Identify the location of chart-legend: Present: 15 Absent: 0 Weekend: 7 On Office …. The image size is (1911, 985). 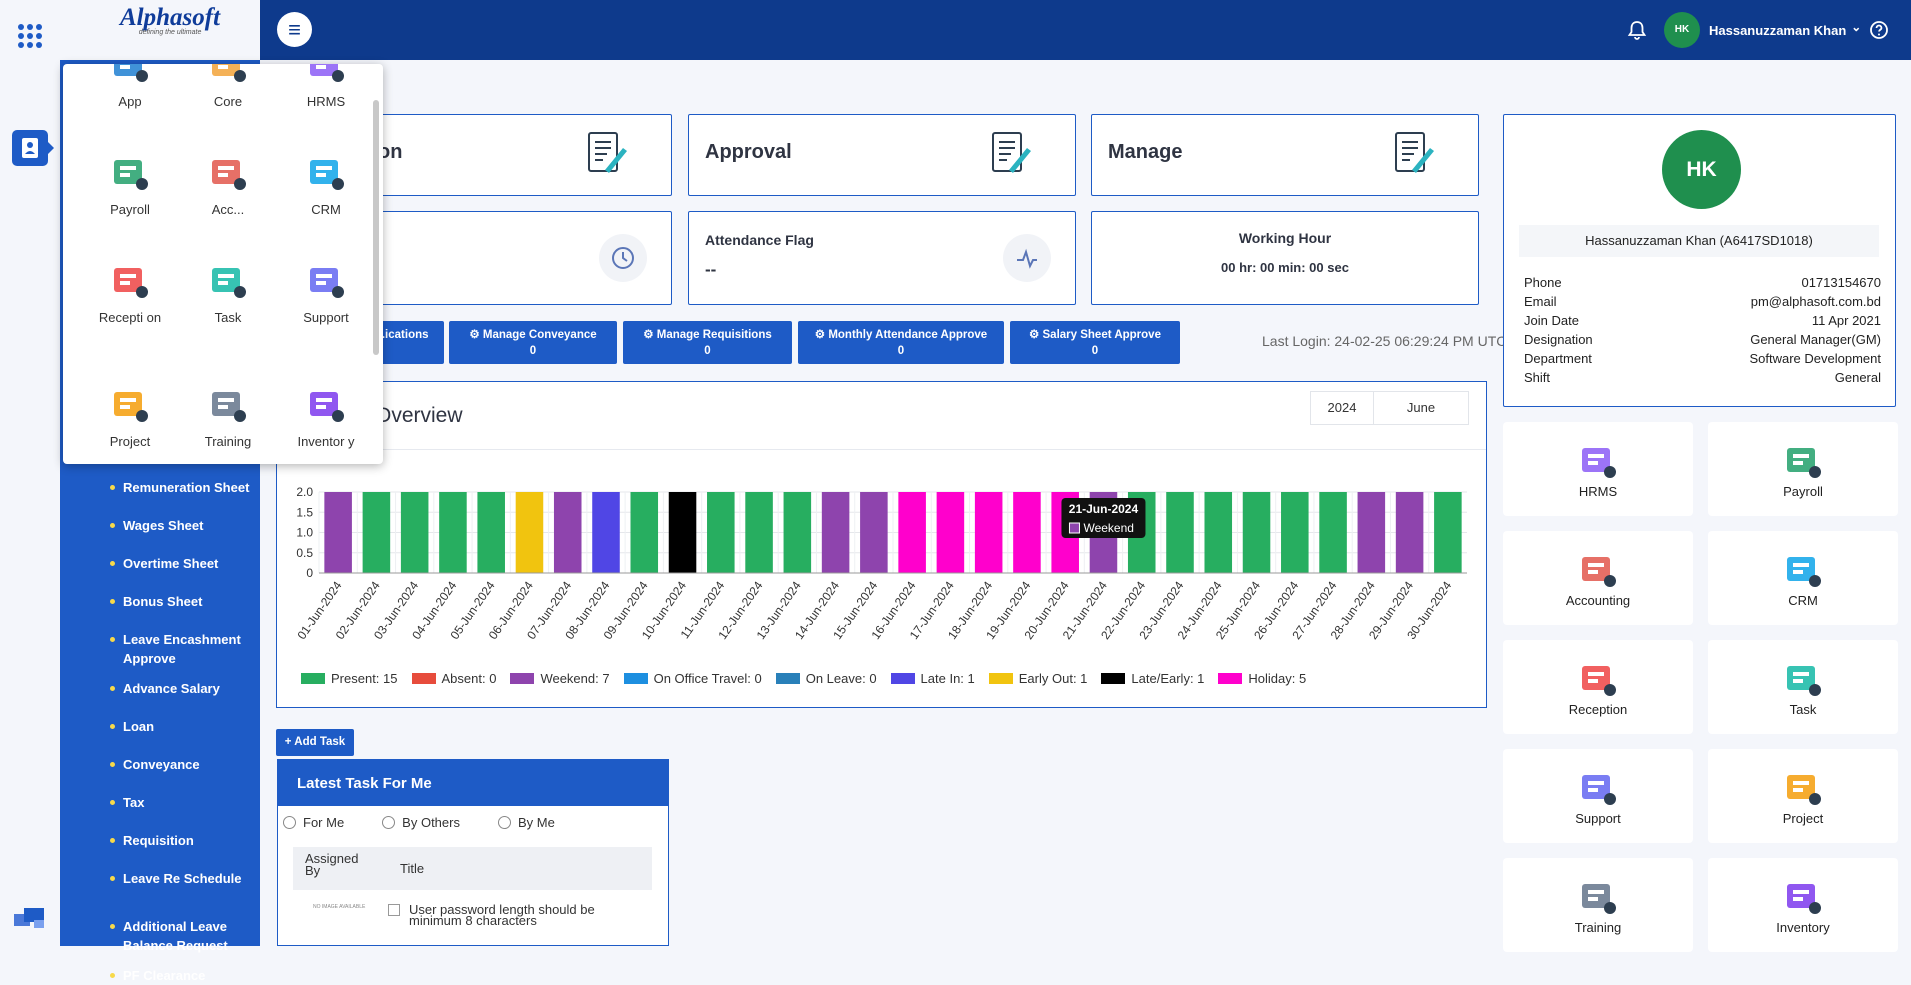
(810, 678).